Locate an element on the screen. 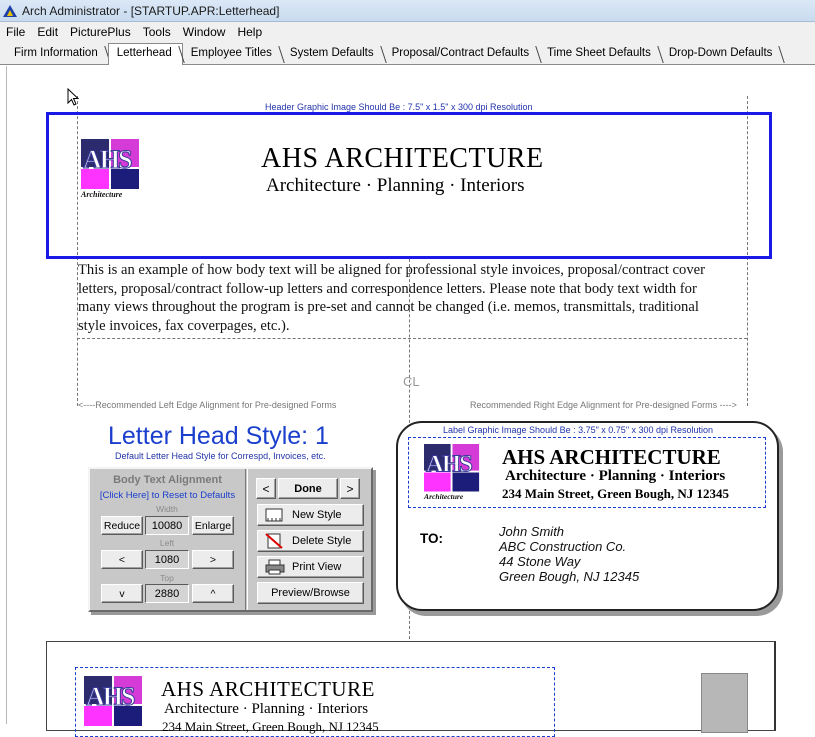 The width and height of the screenshot is (815, 737). left-decrease-button: < is located at coordinates (122, 559).